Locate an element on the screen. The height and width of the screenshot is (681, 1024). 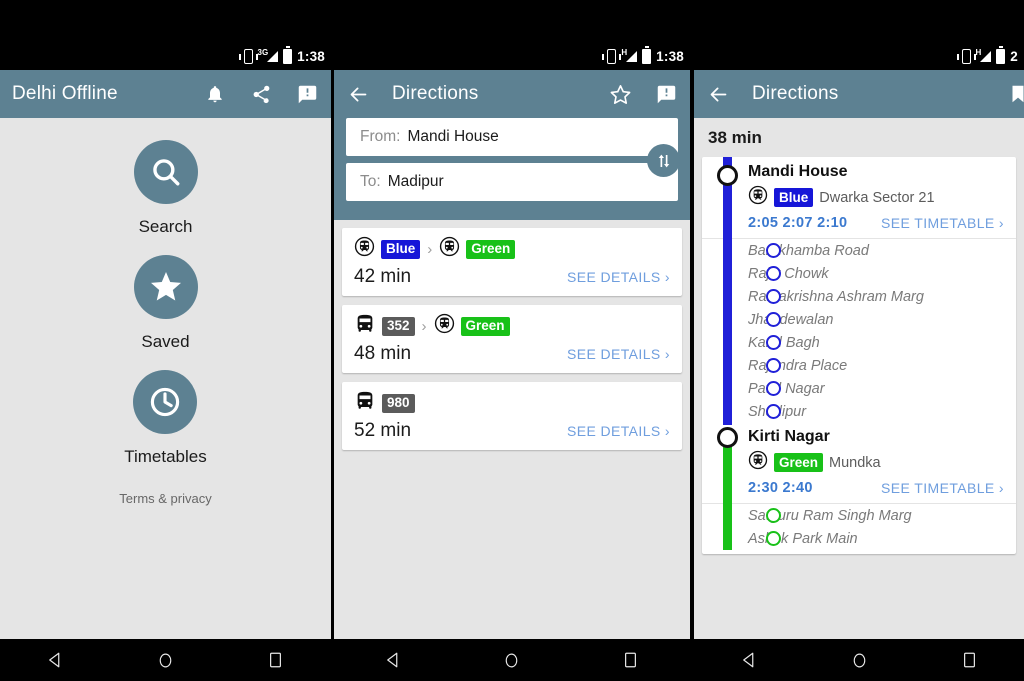
leg-intermediate-stops: Satguru Ram Singh Marg Ashok Park Main is located at coordinates (859, 526).